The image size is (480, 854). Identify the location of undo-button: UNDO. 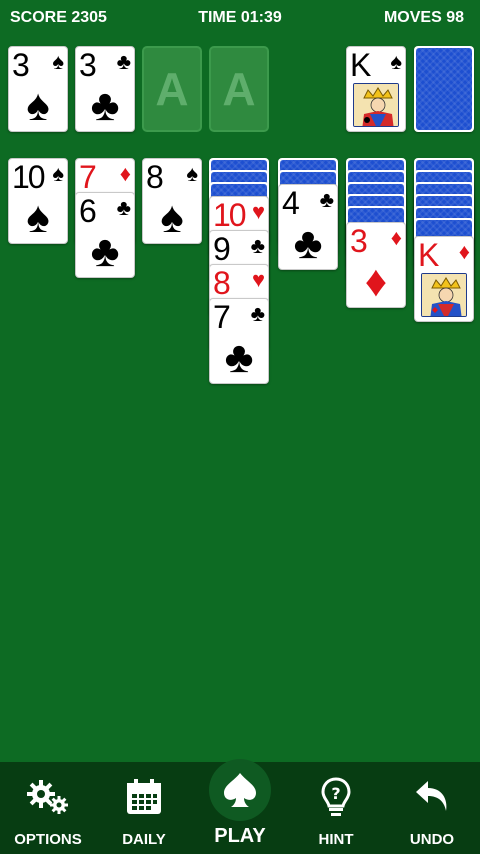
(432, 809).